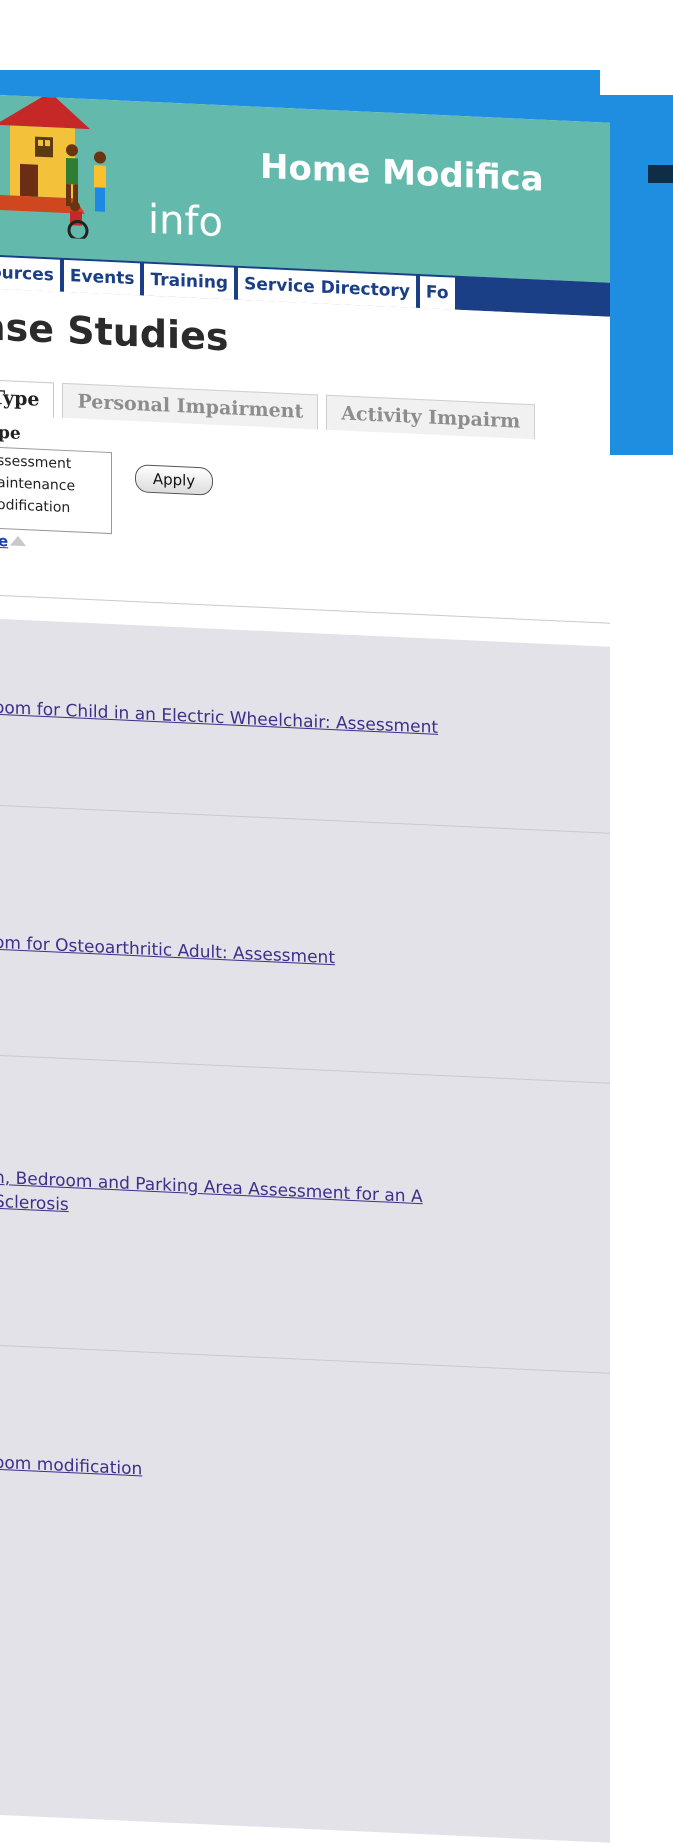 The image size is (673, 1843). Describe the element at coordinates (4, 541) in the screenshot. I see `sort-link: e` at that location.